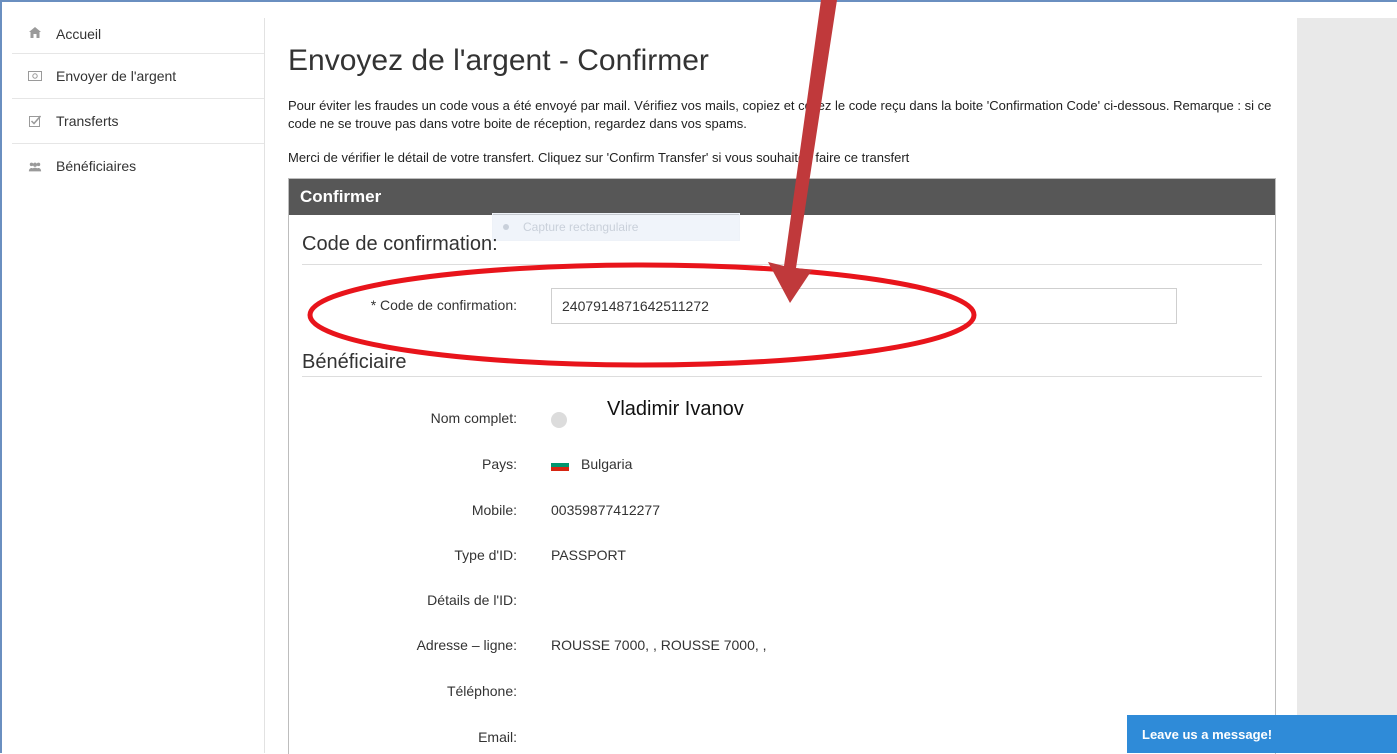 Image resolution: width=1397 pixels, height=754 pixels. I want to click on field-value: 00359877412277, so click(606, 510).